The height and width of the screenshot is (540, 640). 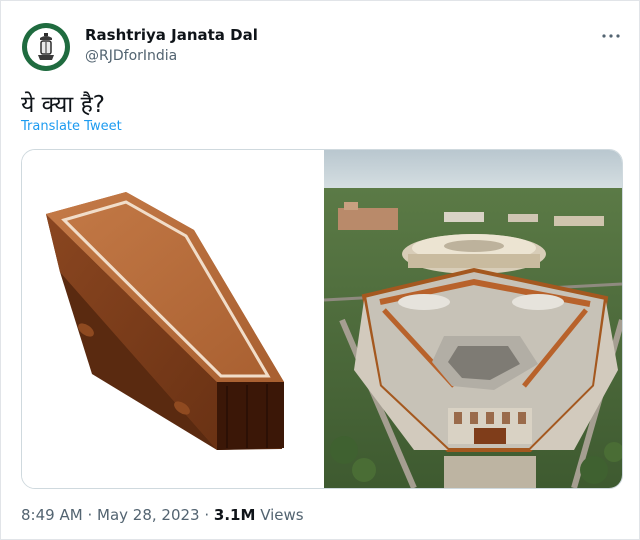 What do you see at coordinates (282, 515) in the screenshot?
I see `views-label: Views` at bounding box center [282, 515].